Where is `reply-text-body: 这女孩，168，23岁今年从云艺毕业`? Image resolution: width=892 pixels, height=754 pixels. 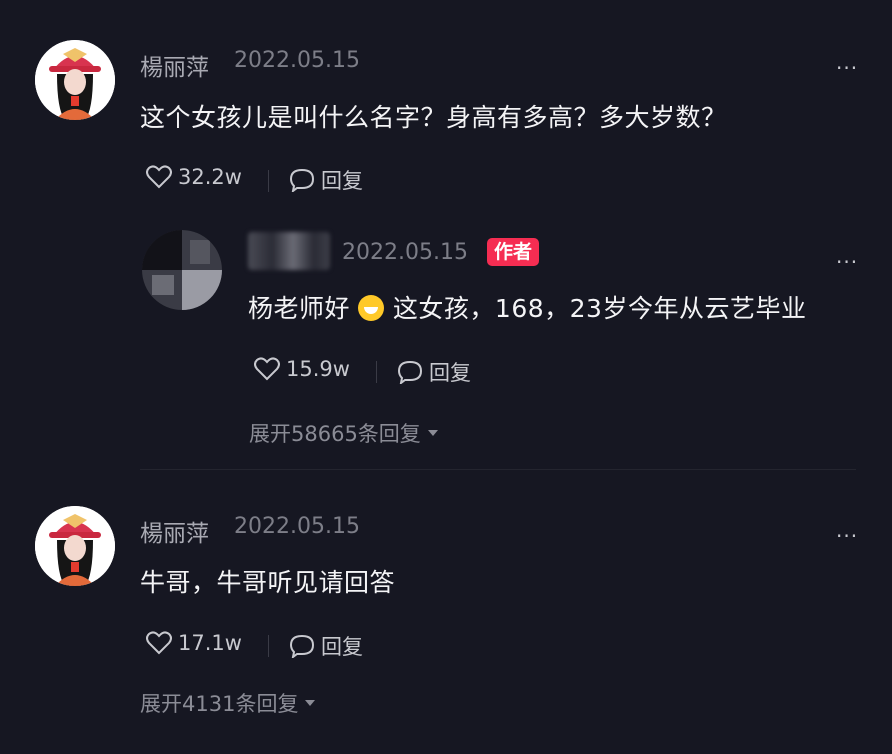
reply-text-body: 这女孩，168，23岁今年从云艺毕业 is located at coordinates (599, 308).